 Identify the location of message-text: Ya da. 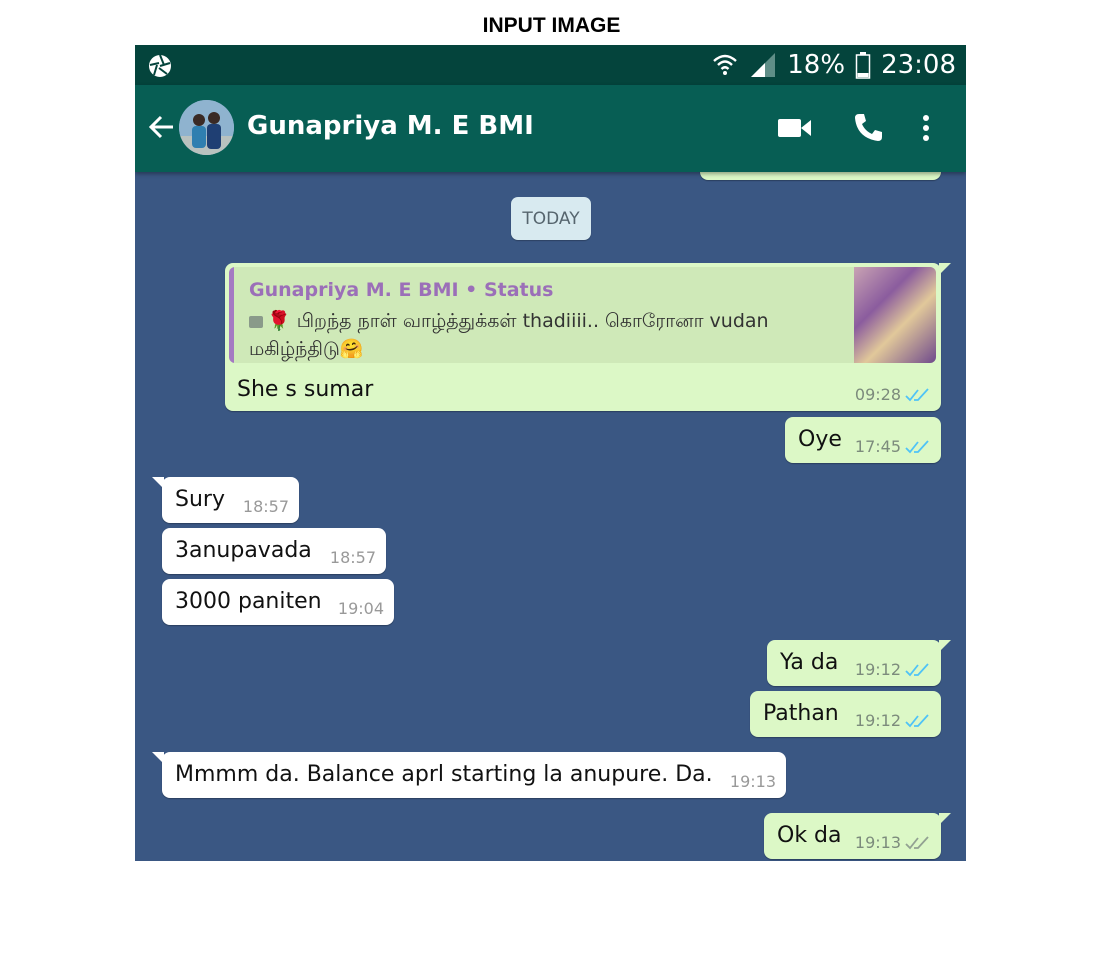
(809, 662).